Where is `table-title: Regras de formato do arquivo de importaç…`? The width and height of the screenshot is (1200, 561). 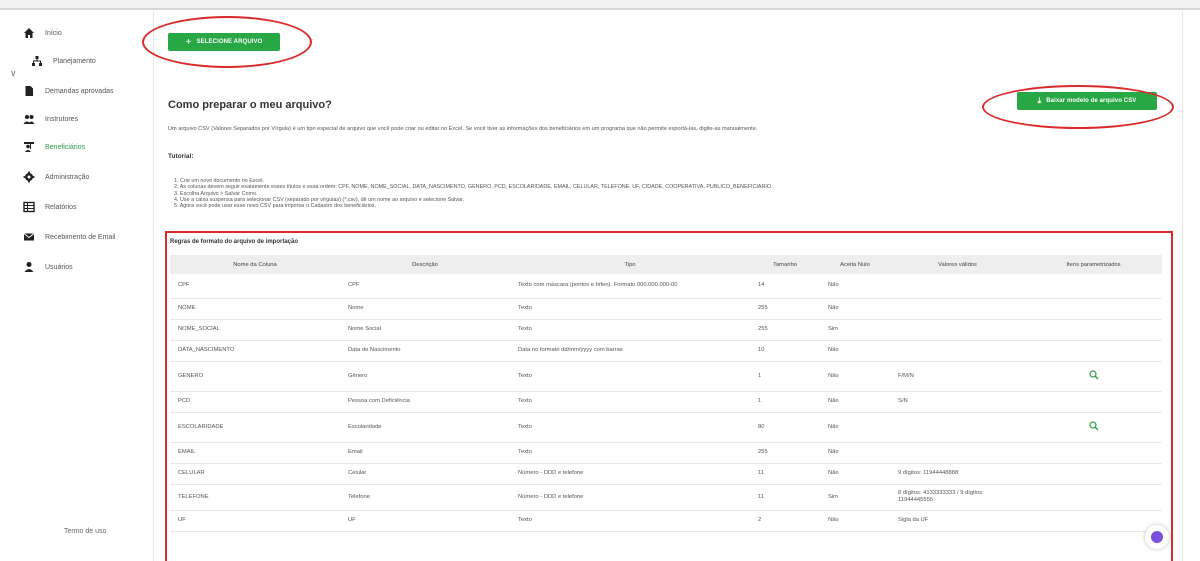
table-title: Regras de formato do arquivo de importaç… is located at coordinates (234, 242).